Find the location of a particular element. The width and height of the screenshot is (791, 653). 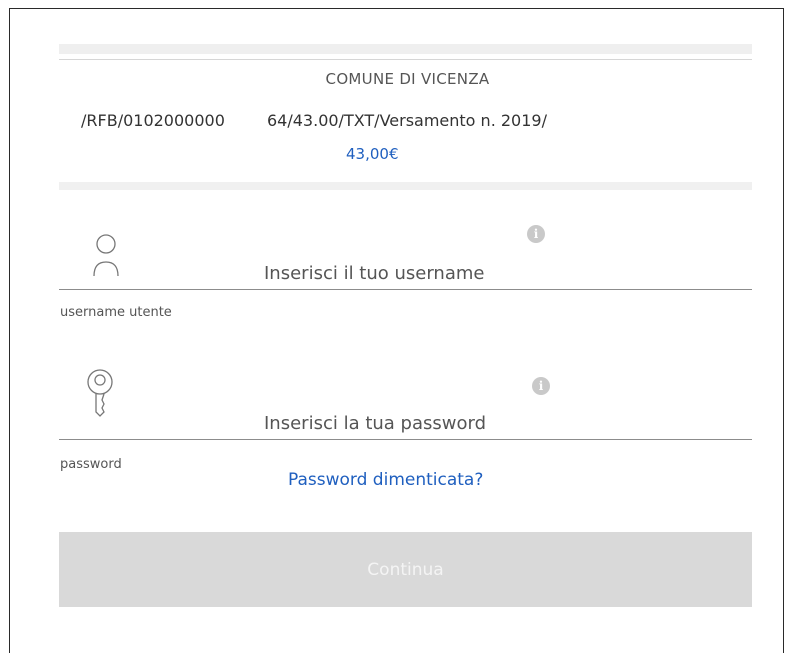

divider is located at coordinates (405, 59).